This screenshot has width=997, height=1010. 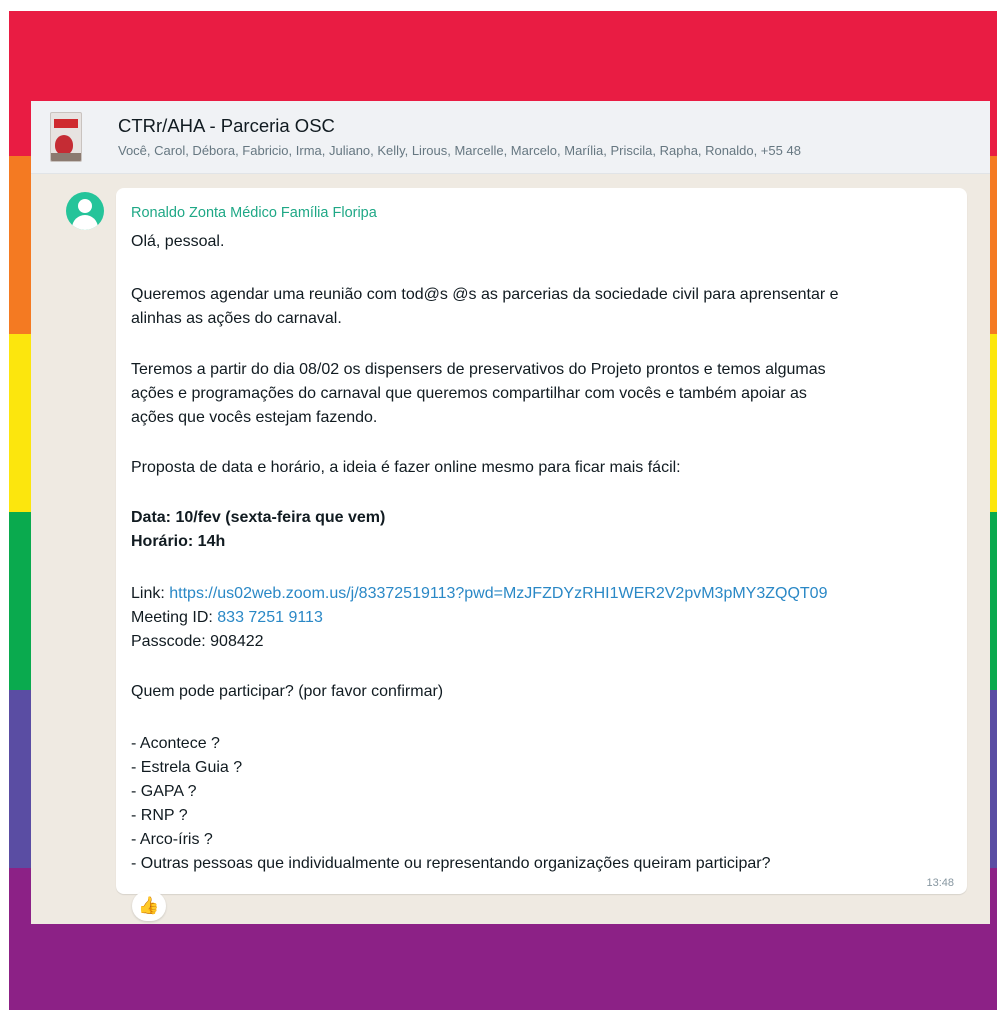 What do you see at coordinates (940, 883) in the screenshot?
I see `message-timestamp: 13:48` at bounding box center [940, 883].